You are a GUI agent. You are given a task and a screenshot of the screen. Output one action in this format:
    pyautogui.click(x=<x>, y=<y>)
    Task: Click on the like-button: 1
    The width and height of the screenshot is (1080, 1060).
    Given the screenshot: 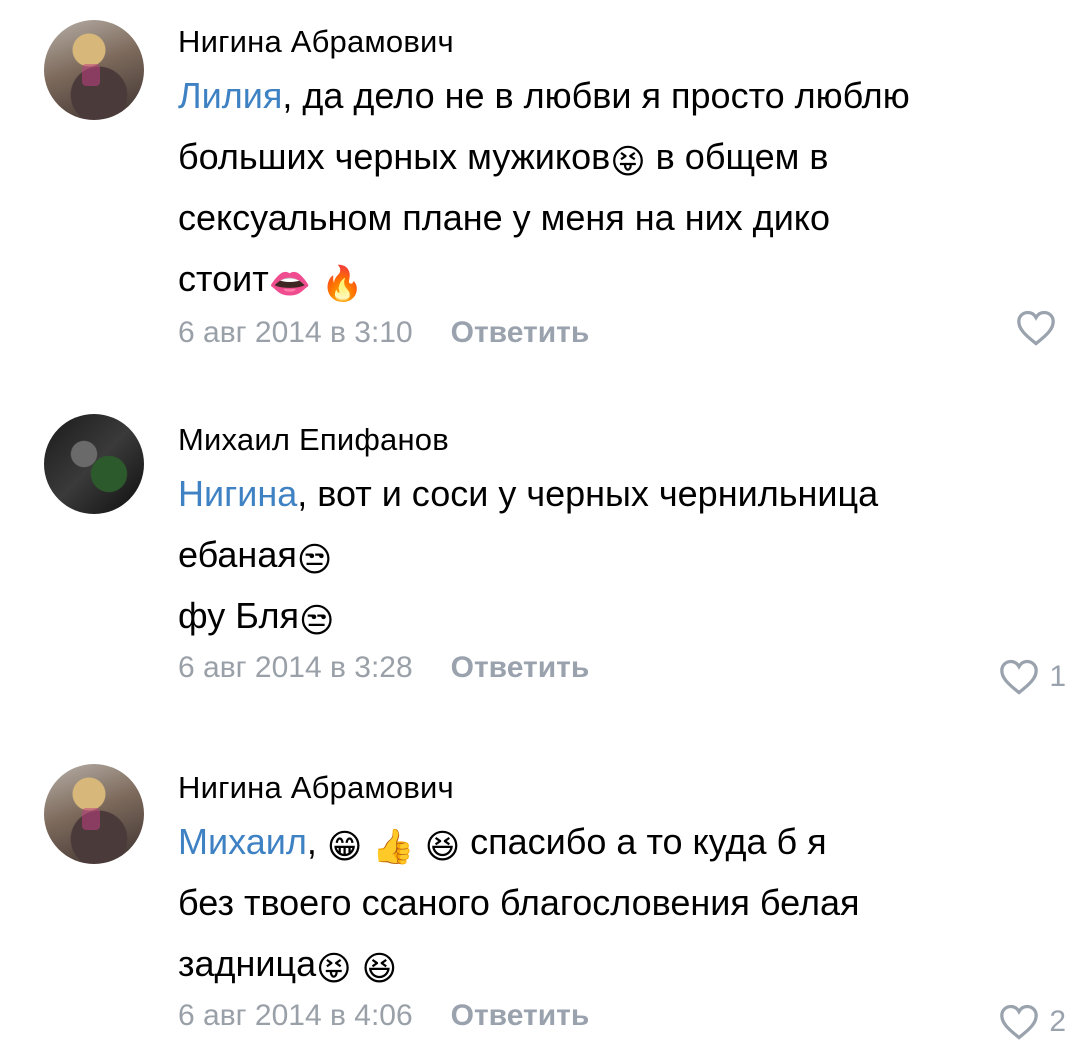 What is the action you would take?
    pyautogui.click(x=1032, y=677)
    